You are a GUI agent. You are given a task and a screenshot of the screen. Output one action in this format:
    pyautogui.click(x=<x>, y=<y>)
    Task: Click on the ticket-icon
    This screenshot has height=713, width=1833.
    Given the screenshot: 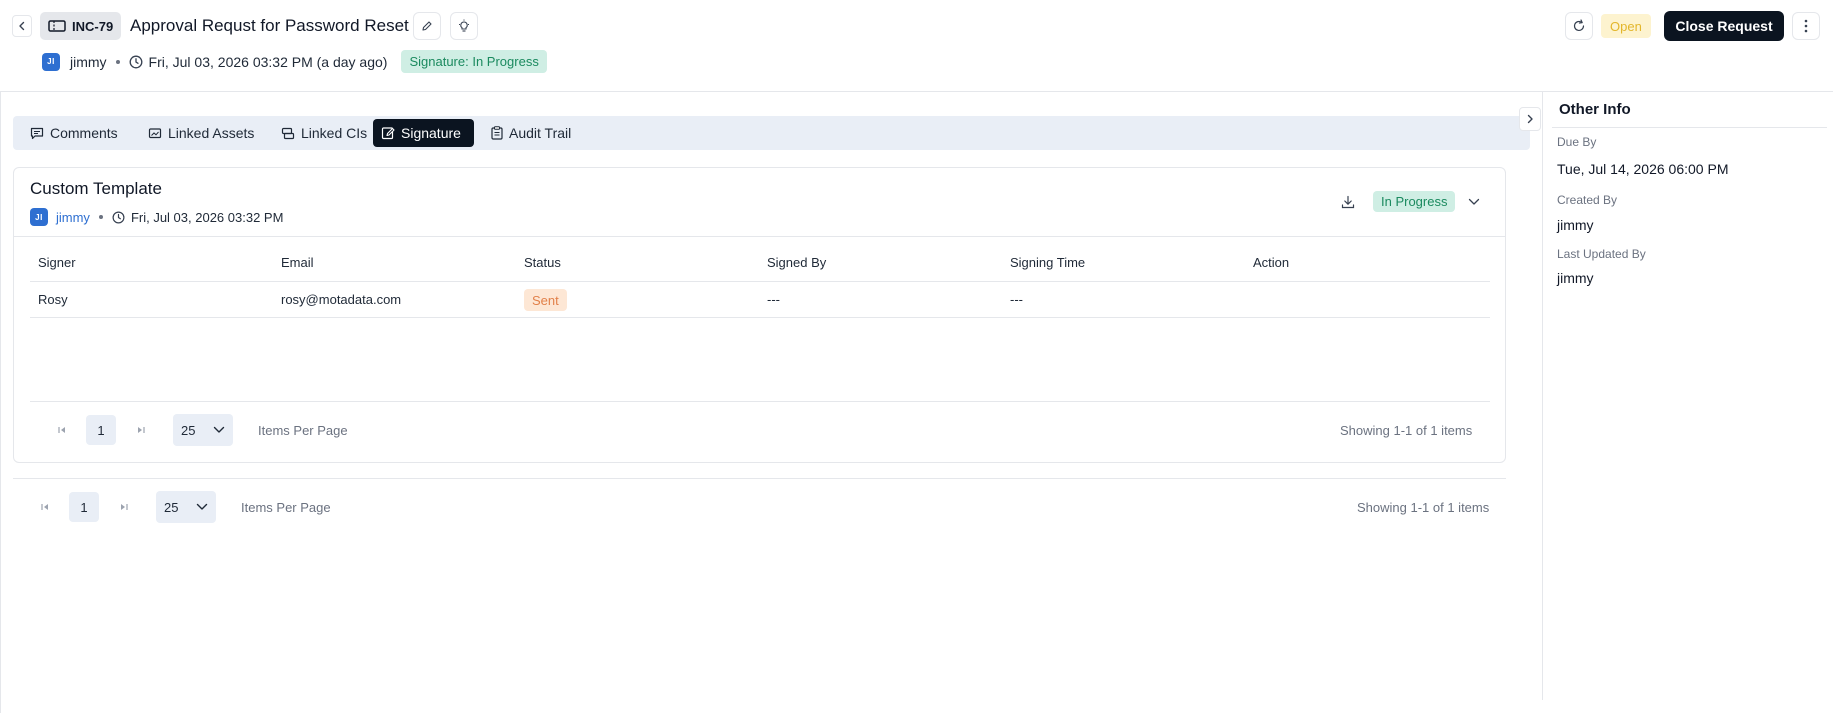 What is the action you would take?
    pyautogui.click(x=57, y=26)
    